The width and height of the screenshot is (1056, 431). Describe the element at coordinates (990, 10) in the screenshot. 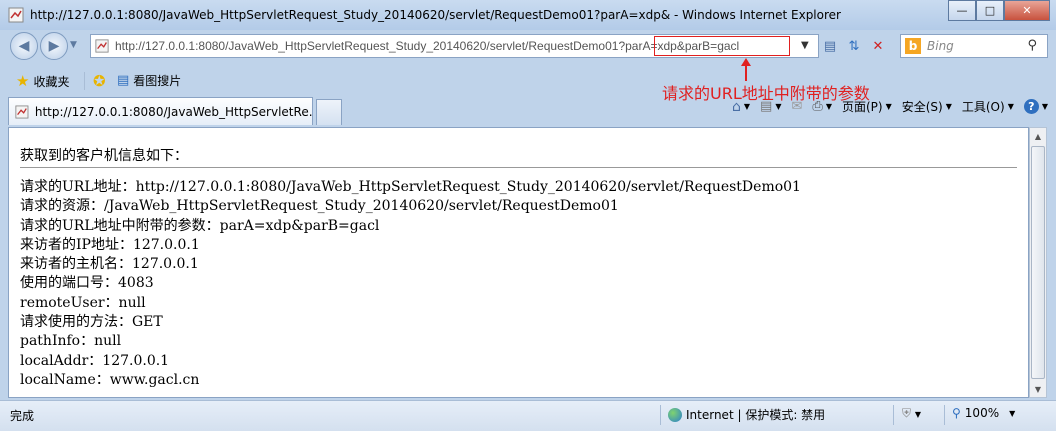

I see `maximize-button: □` at that location.